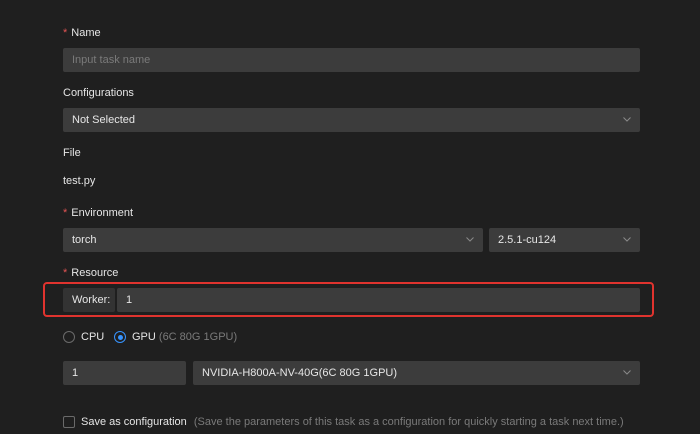 This screenshot has width=700, height=434. I want to click on gpu-radio-dot, so click(120, 337).